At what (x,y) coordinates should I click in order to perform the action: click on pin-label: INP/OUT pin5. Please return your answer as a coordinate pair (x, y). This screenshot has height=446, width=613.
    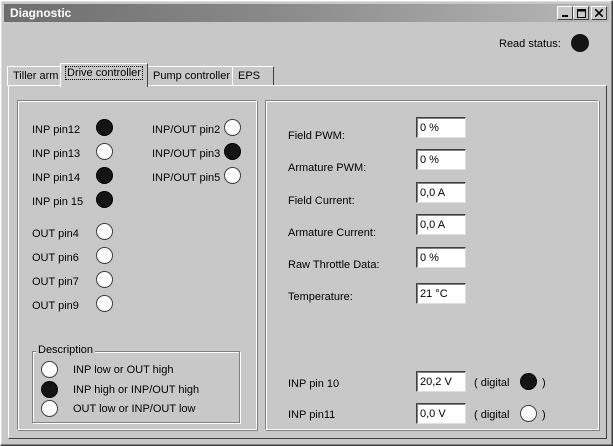
    Looking at the image, I should click on (186, 178).